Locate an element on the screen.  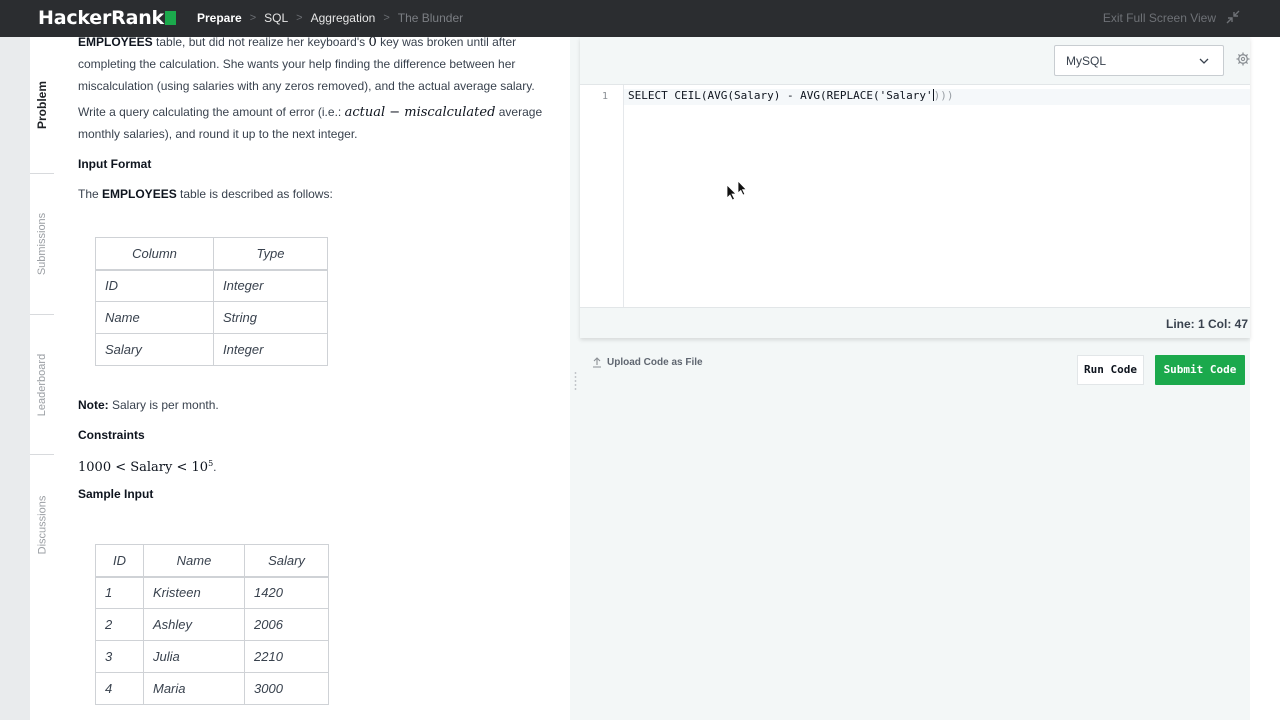
table-header: Column is located at coordinates (154, 254).